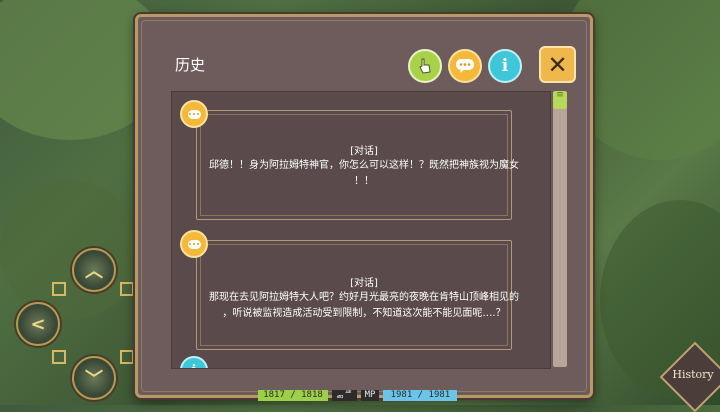  I want to click on hand-pointer-icon, so click(425, 66).